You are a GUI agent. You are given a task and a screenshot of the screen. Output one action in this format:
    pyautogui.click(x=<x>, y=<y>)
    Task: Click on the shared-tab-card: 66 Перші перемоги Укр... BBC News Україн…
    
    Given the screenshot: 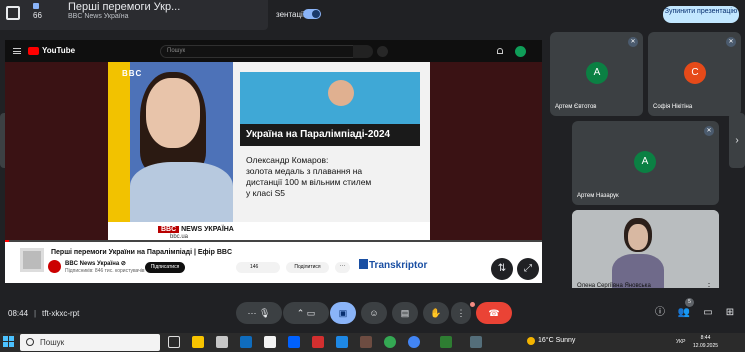 What is the action you would take?
    pyautogui.click(x=134, y=15)
    